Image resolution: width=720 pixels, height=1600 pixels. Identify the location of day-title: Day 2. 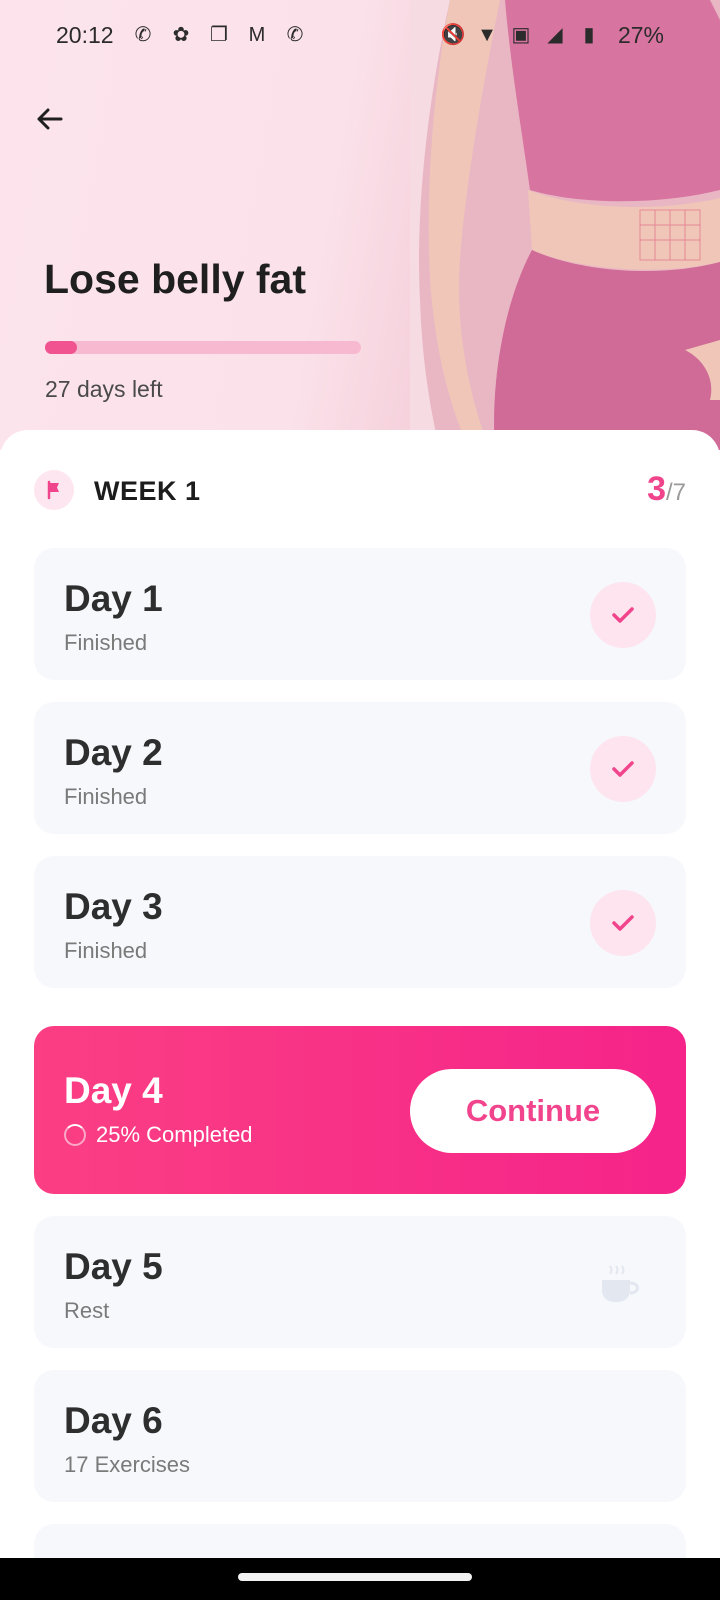
(113, 752).